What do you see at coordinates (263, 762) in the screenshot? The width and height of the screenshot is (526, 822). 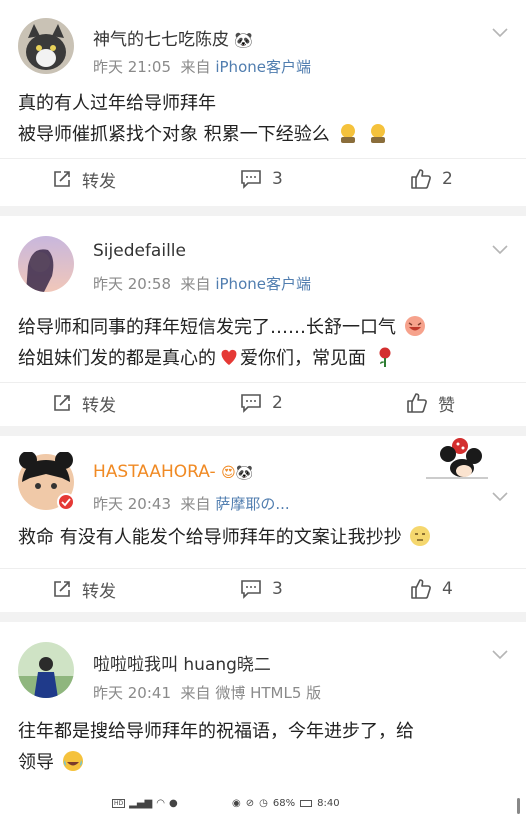 I see `comment-line-with-emoji: 领导` at bounding box center [263, 762].